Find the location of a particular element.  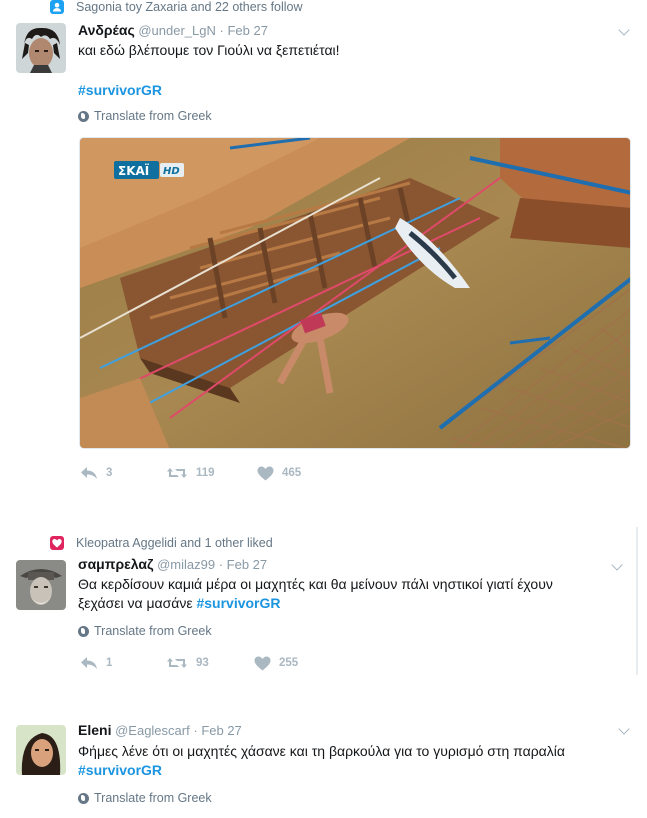

like-count: 465 is located at coordinates (292, 473).